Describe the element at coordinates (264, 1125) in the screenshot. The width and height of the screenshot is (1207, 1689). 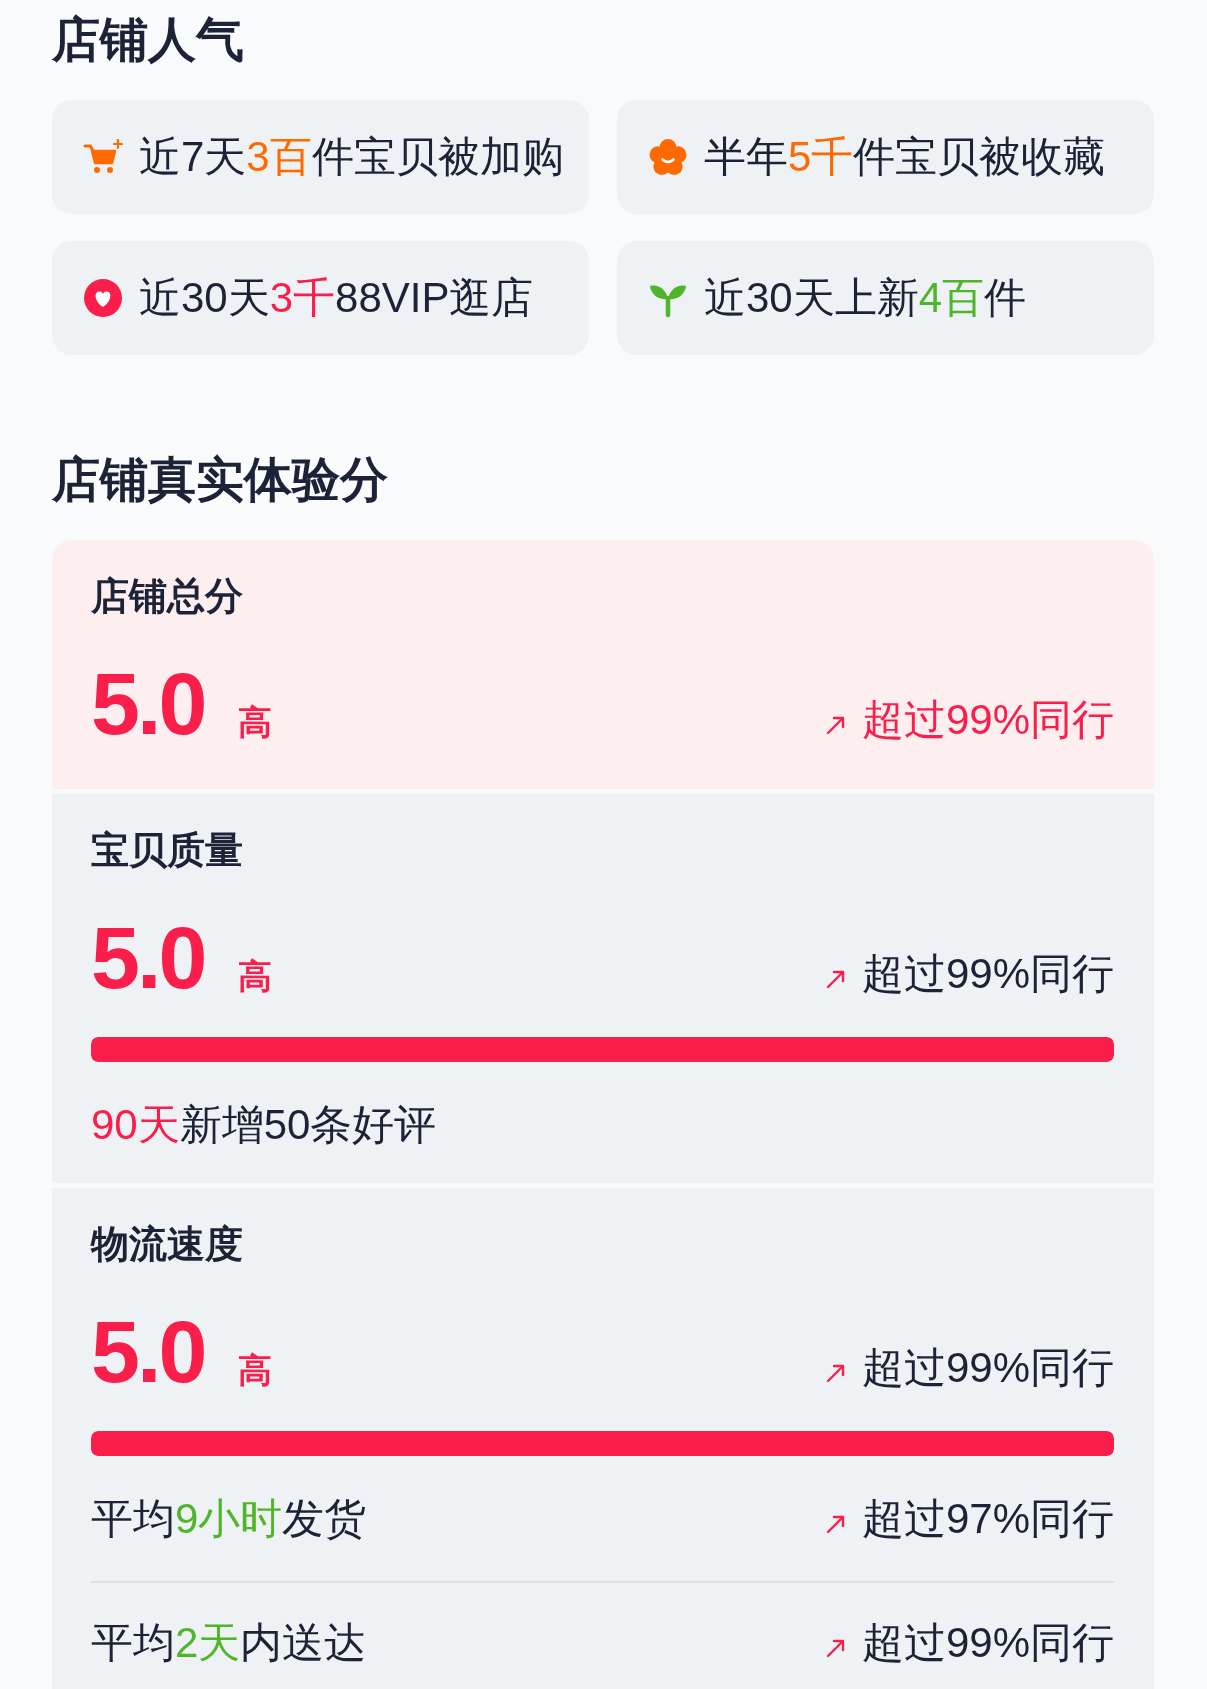
I see `note-text: 90天新增50条好评` at that location.